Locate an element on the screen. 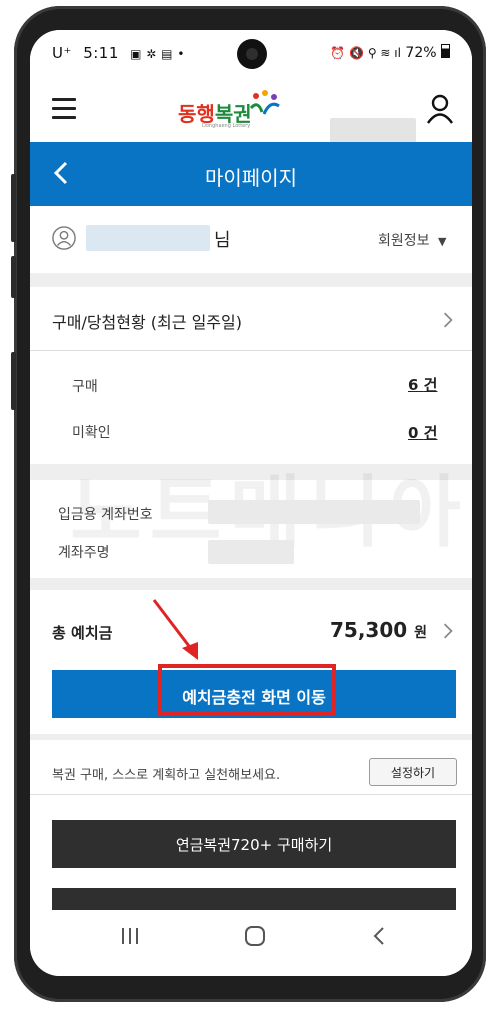 This screenshot has width=500, height=1009. time: 5:11 is located at coordinates (101, 53).